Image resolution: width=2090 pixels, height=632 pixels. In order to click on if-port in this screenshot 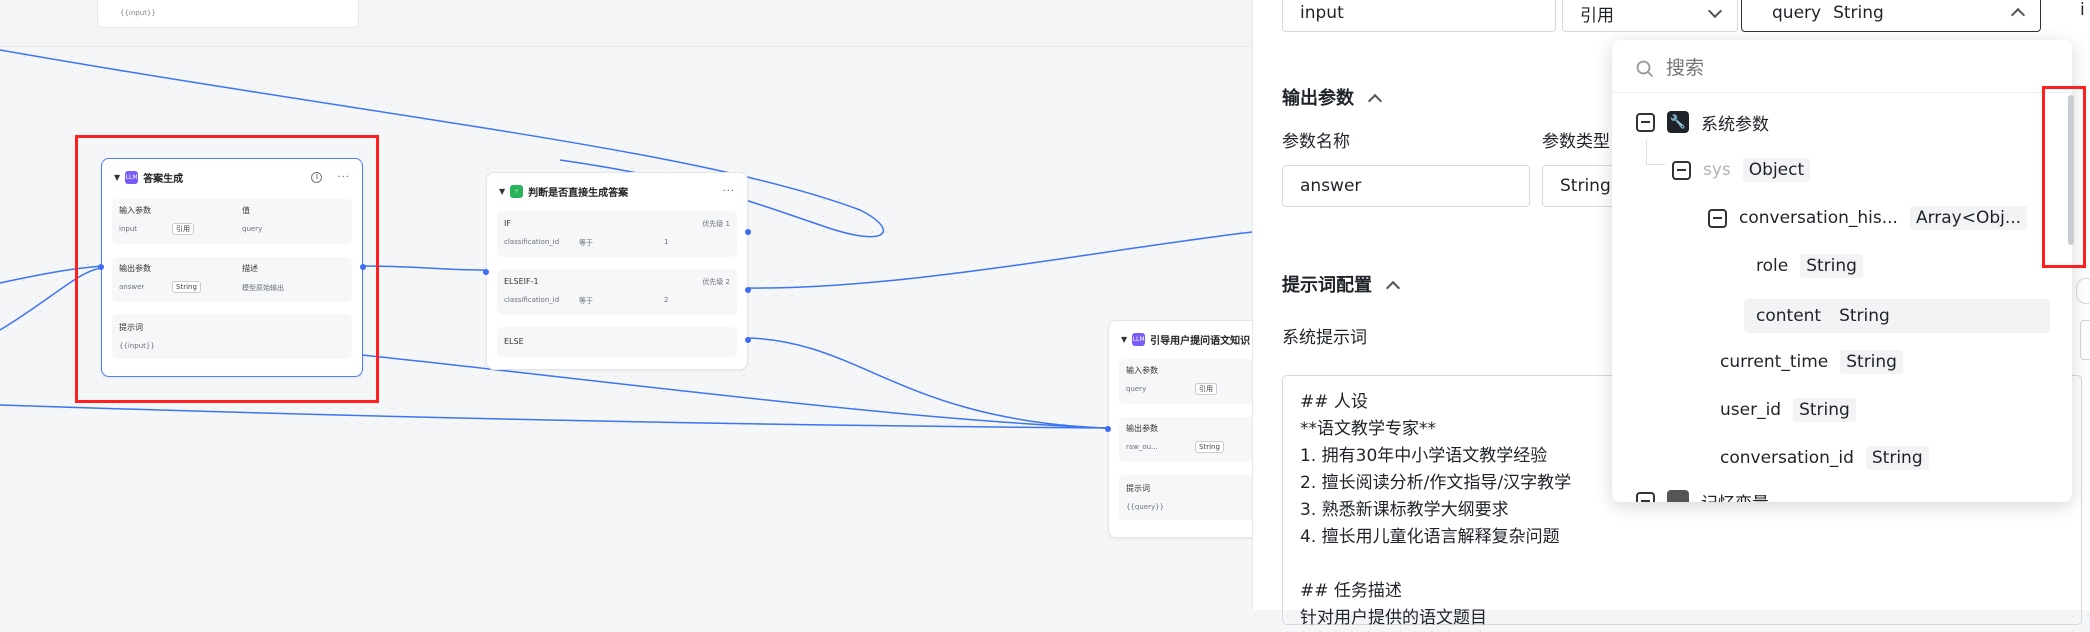, I will do `click(748, 232)`.